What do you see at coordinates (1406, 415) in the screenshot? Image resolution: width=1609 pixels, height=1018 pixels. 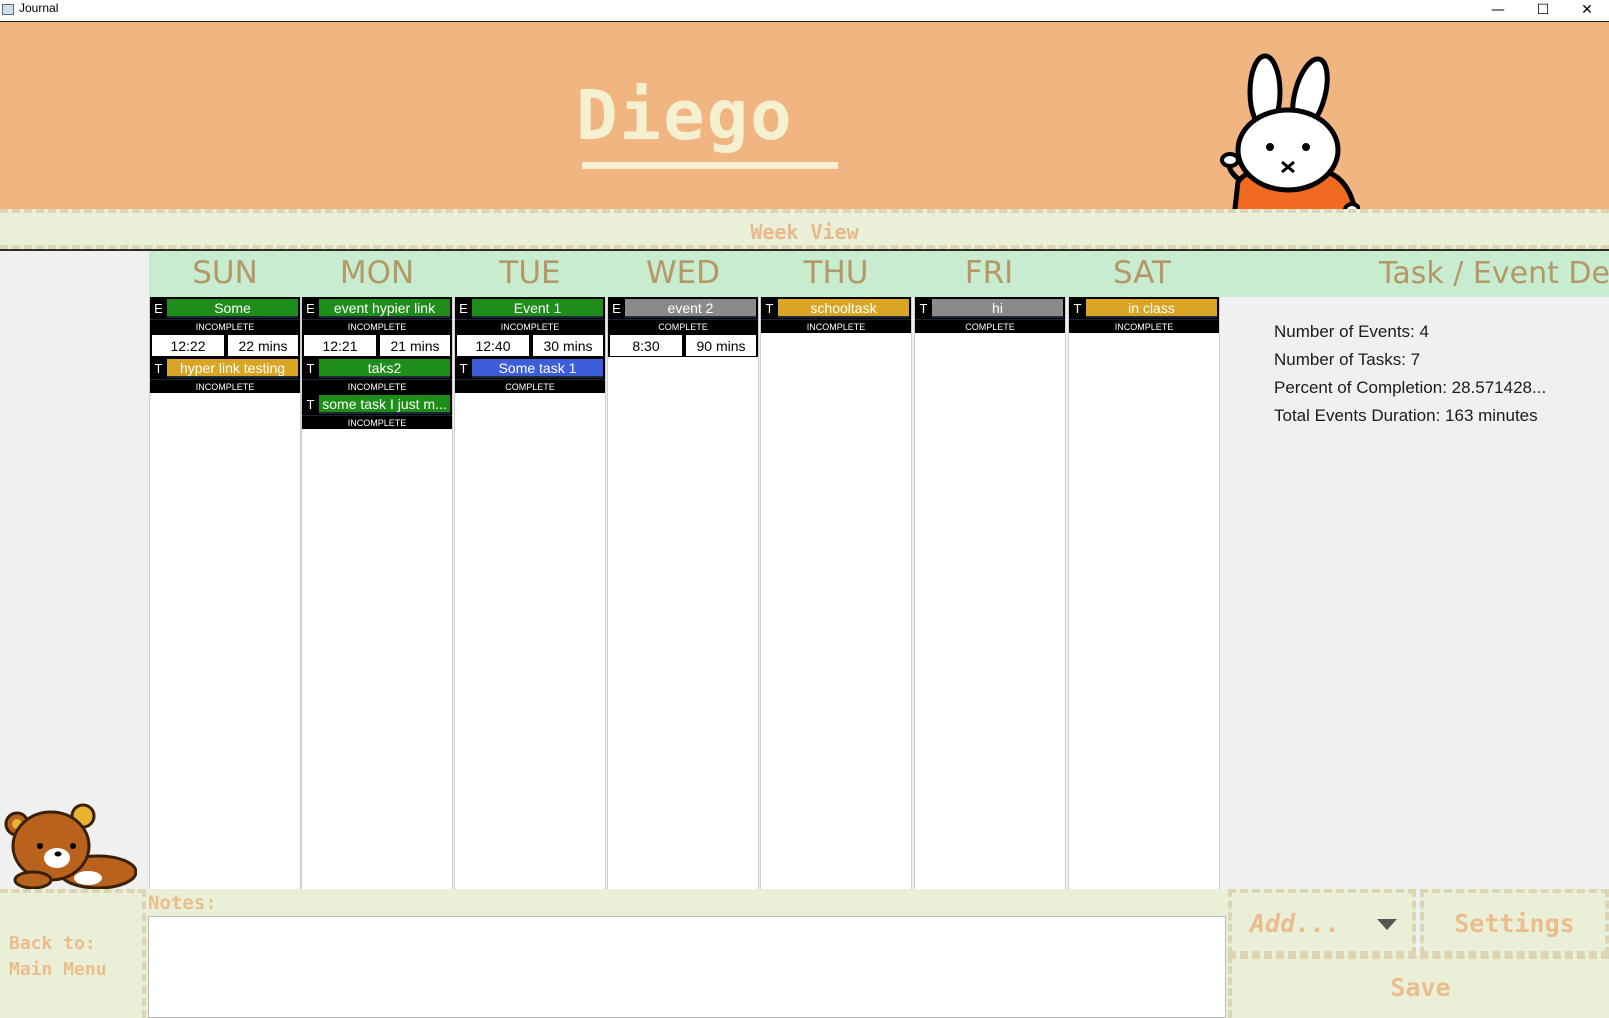 I see `events-duration: Total Events Duration: 163 minutes` at bounding box center [1406, 415].